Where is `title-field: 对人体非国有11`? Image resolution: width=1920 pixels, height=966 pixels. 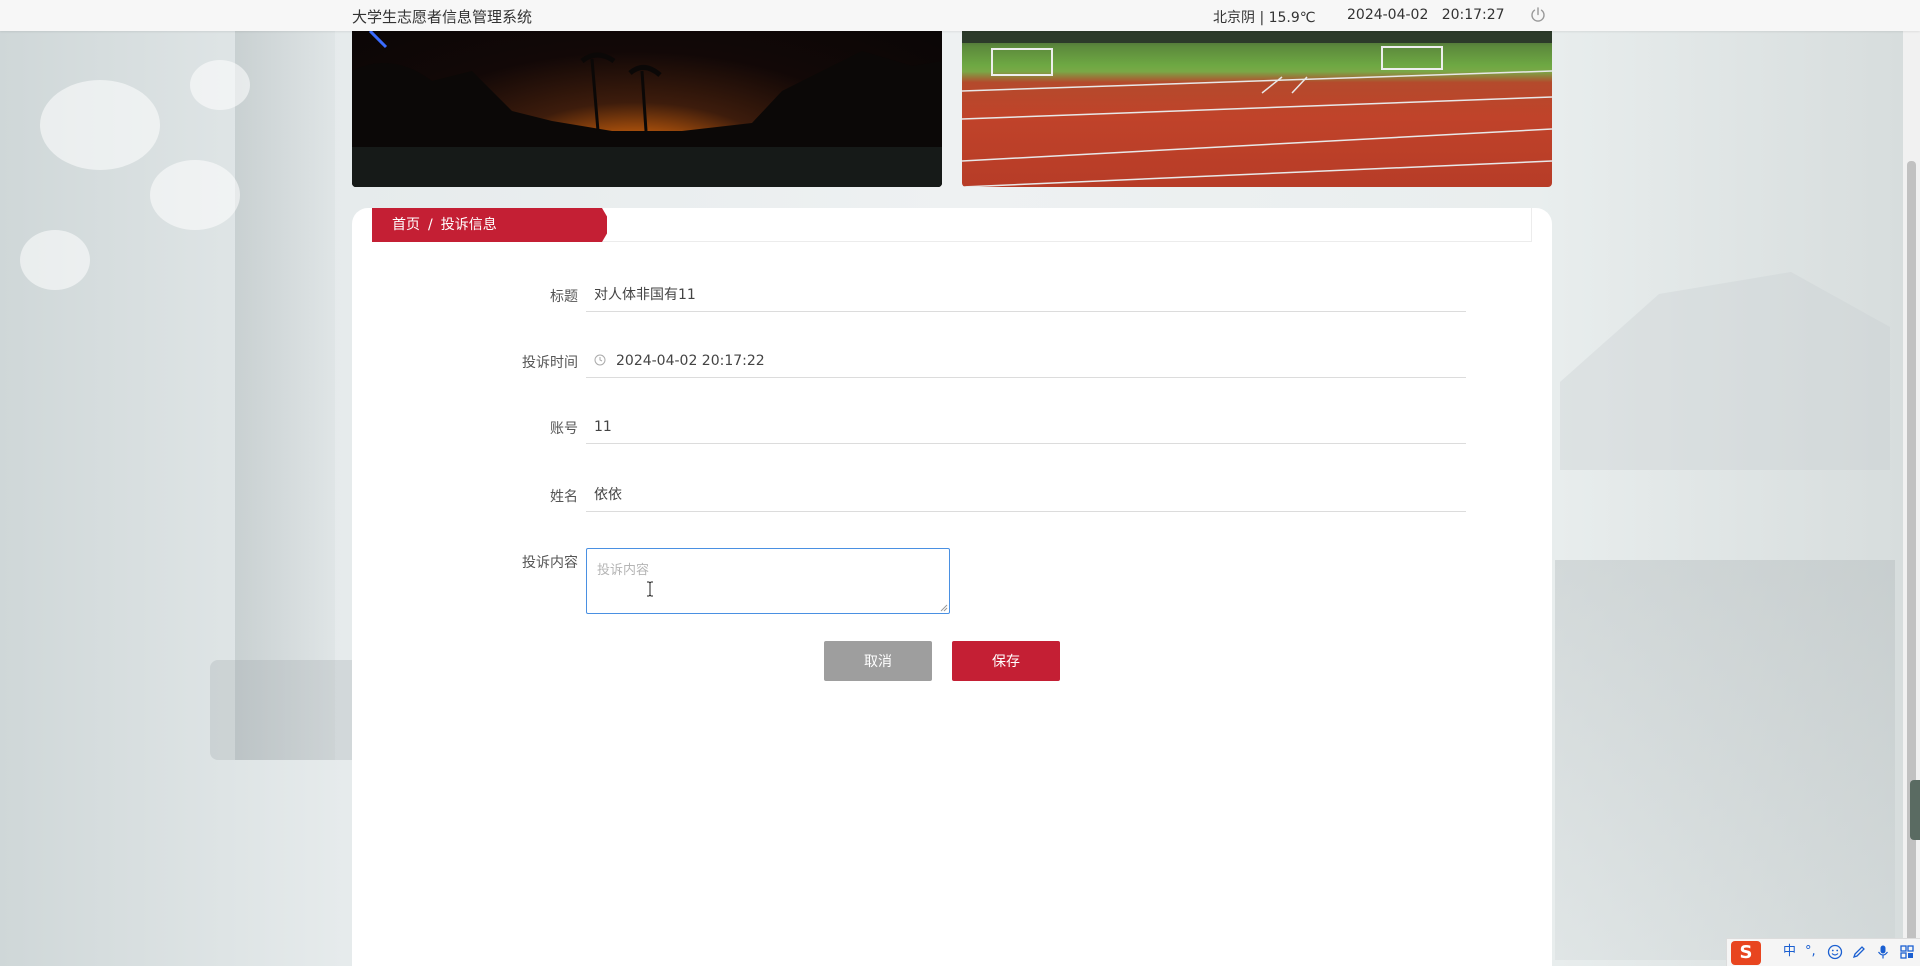 title-field: 对人体非国有11 is located at coordinates (1026, 295).